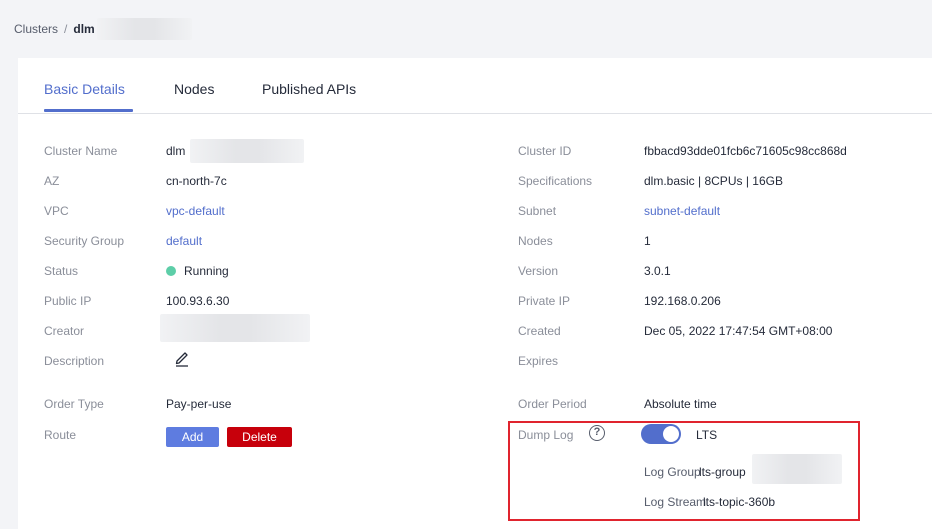  Describe the element at coordinates (552, 404) in the screenshot. I see `order-period-label: Order Period` at that location.